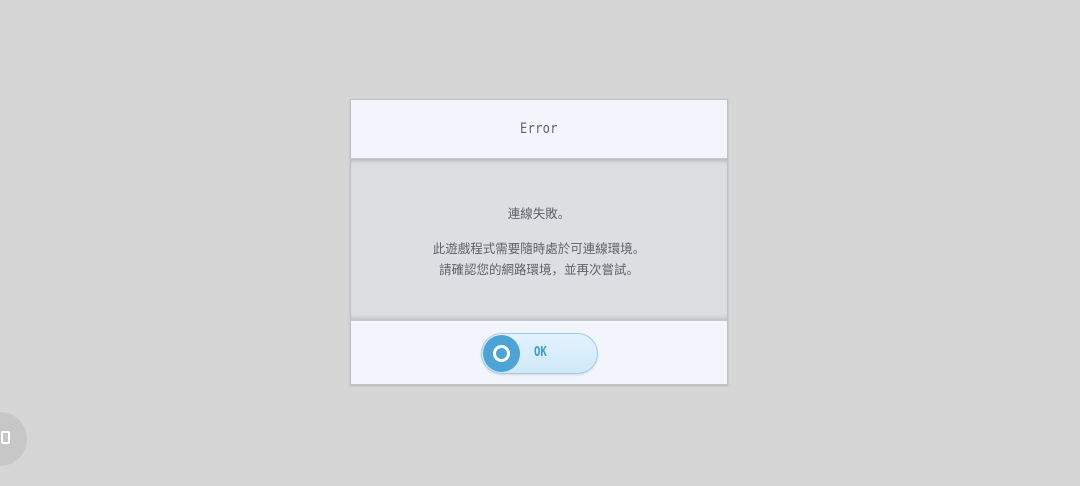  I want to click on ok-button-label: OK, so click(540, 352).